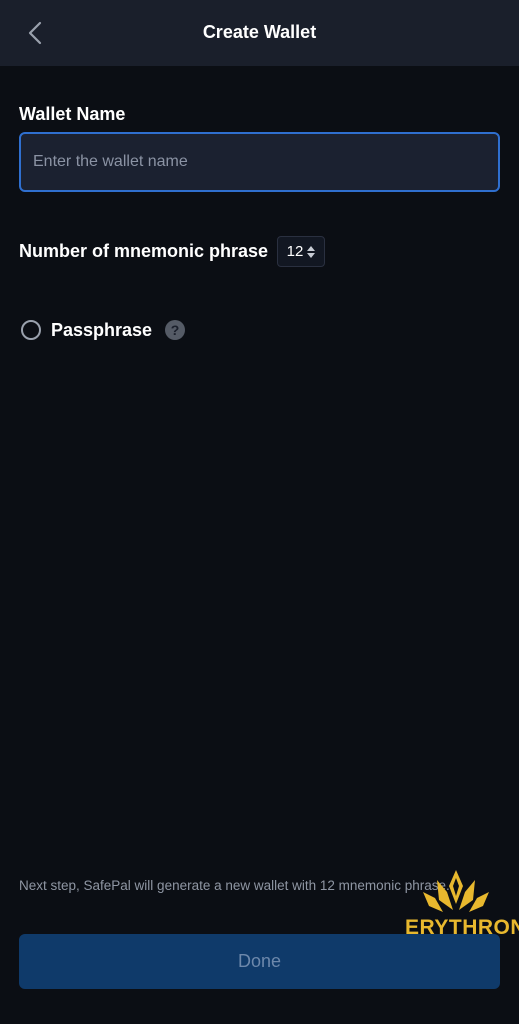  Describe the element at coordinates (144, 251) in the screenshot. I see `mnemonic-count-label: Number of mnemonic phrase` at that location.